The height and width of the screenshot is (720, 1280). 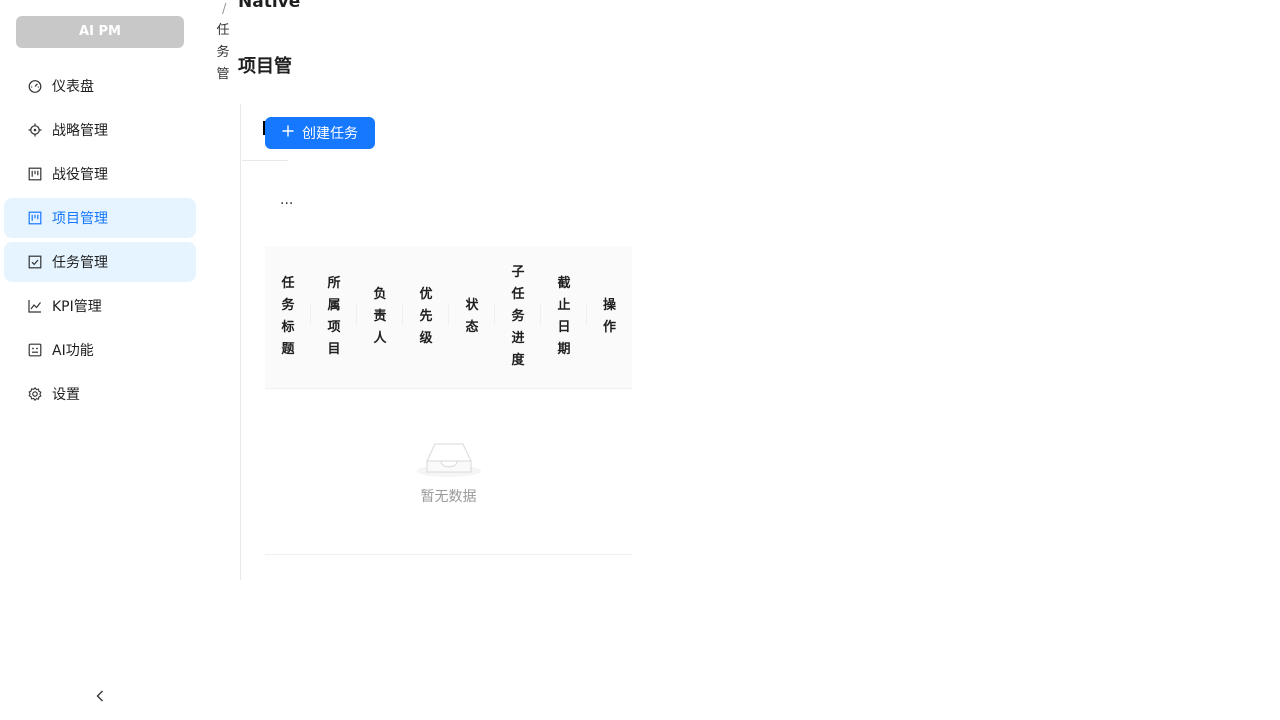 I want to click on sidebar-item-kpi: KPI管理, so click(x=100, y=306).